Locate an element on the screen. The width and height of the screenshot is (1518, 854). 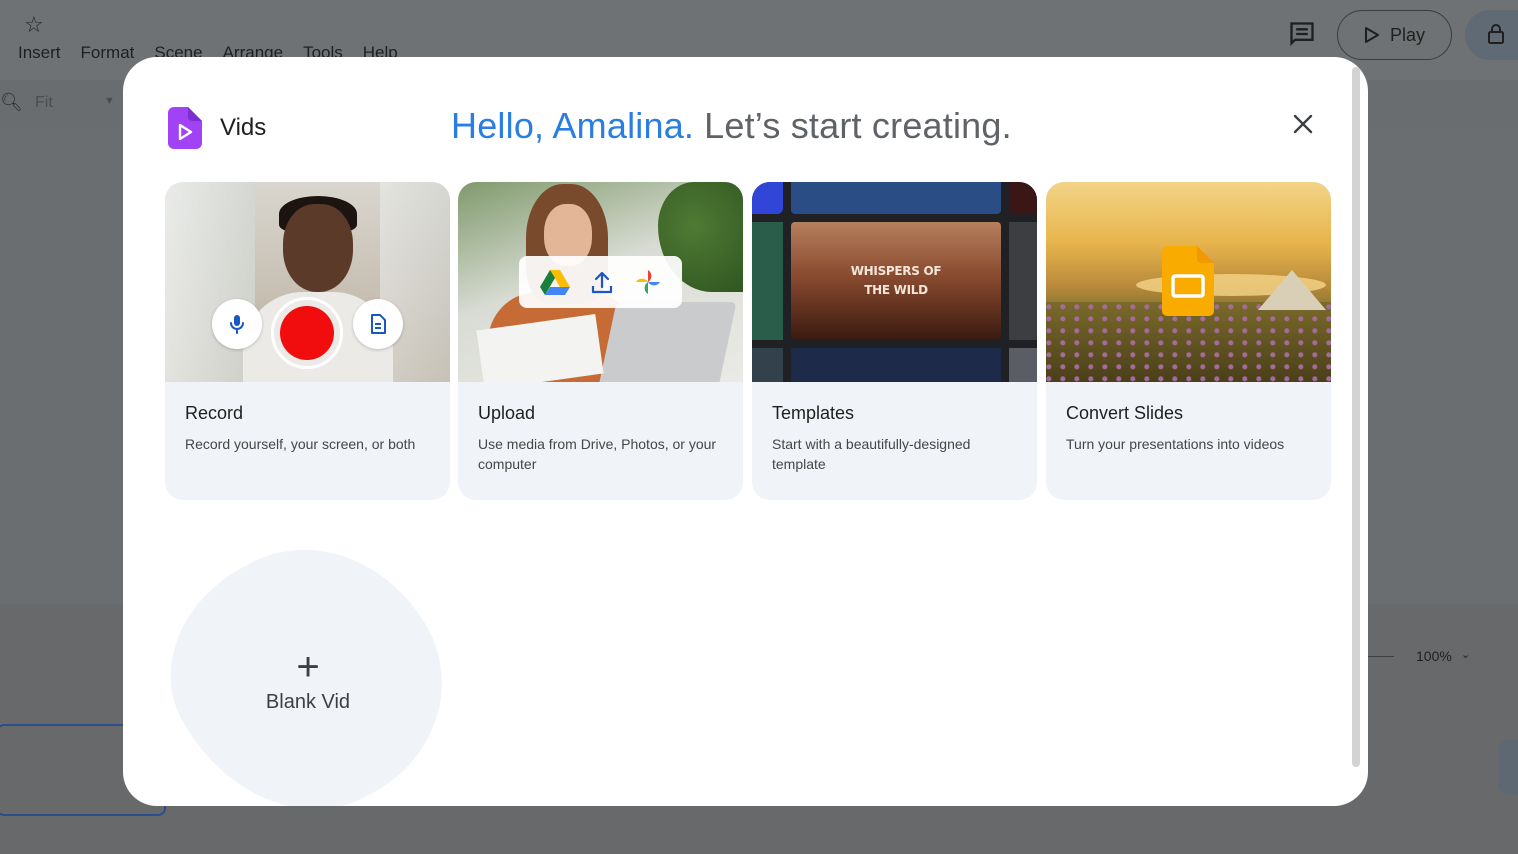
microphone-icon is located at coordinates (237, 324).